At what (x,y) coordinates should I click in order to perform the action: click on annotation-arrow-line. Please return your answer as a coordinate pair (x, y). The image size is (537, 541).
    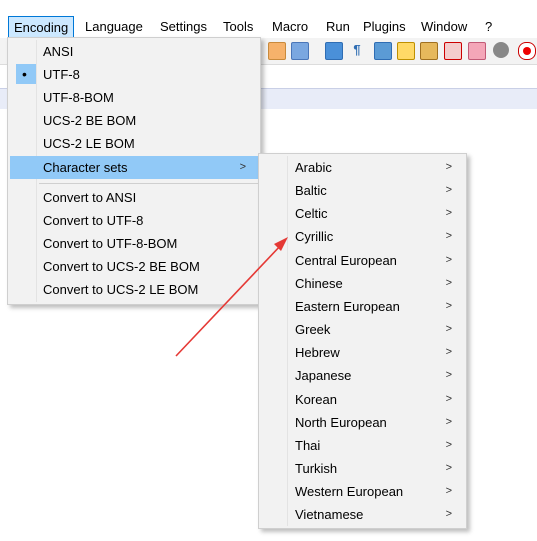
    Looking at the image, I should click on (229, 300).